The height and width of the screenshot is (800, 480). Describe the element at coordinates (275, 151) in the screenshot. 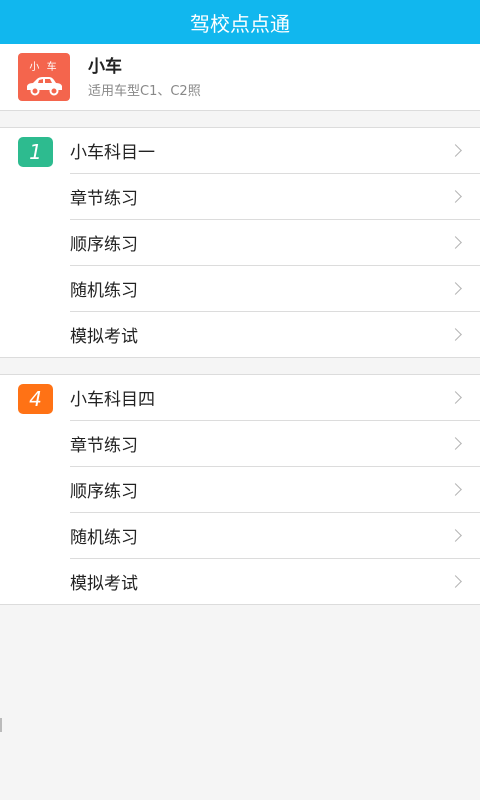

I see `menu-item-subject-one: 小车科目一` at that location.